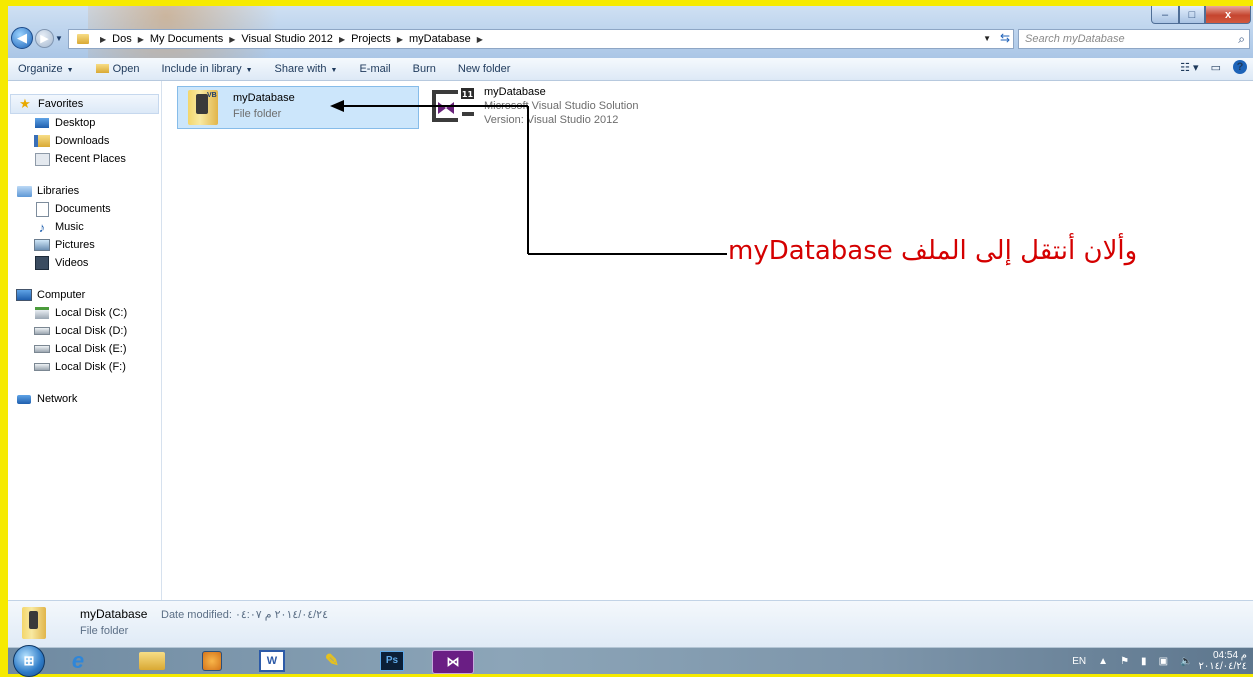 This screenshot has height=677, width=1253. I want to click on folder-icon, so click(83, 39).